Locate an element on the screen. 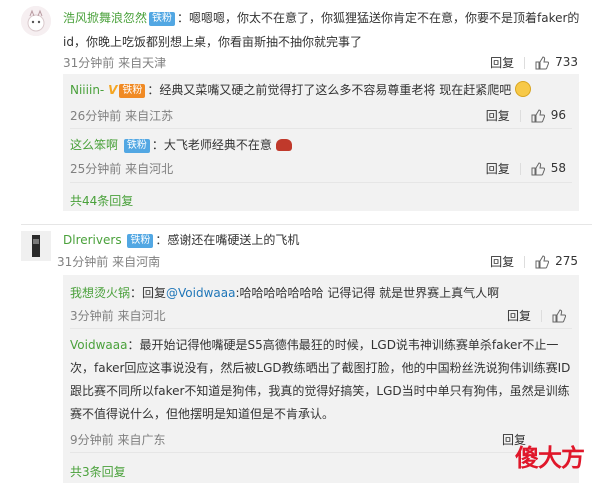 This screenshot has width=592, height=483. reply-meta: 3分钟前 来自河北 is located at coordinates (118, 316).